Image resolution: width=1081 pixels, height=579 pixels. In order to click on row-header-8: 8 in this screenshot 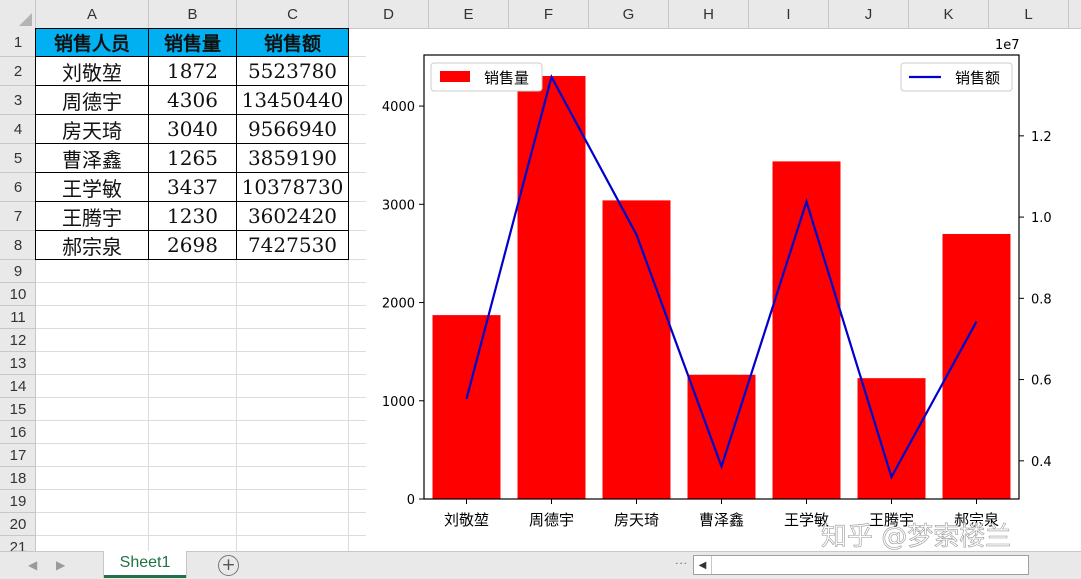, I will do `click(17, 245)`.